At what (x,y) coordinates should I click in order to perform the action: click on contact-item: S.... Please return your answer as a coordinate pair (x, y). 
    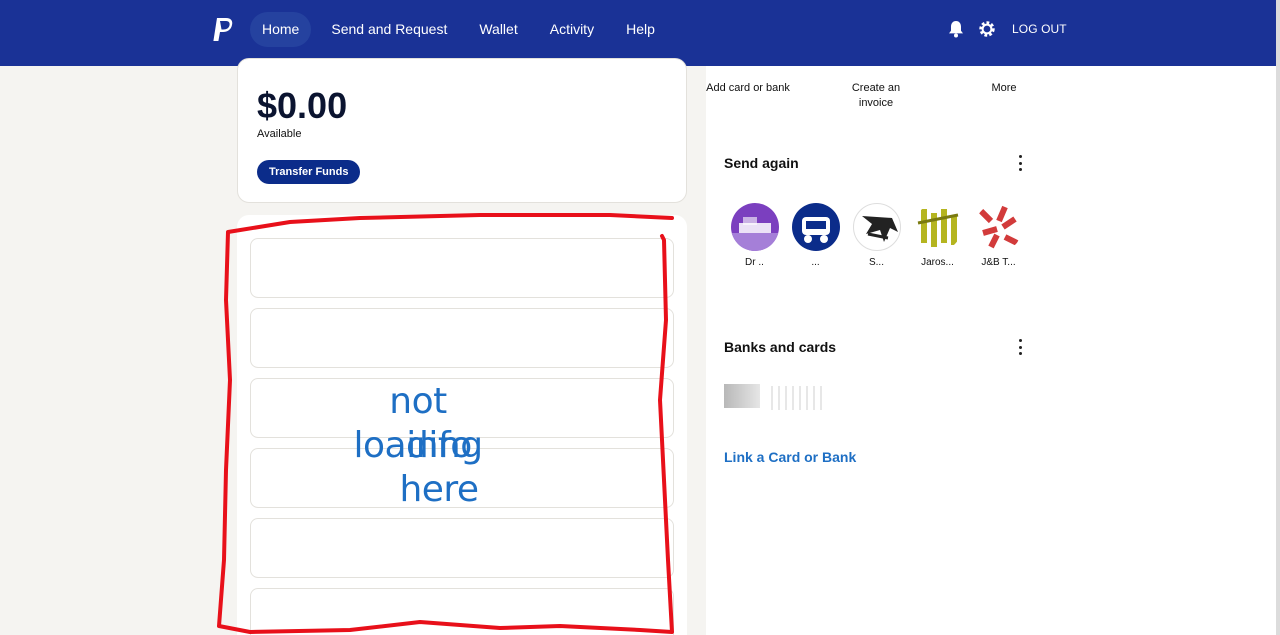
    Looking at the image, I should click on (876, 235).